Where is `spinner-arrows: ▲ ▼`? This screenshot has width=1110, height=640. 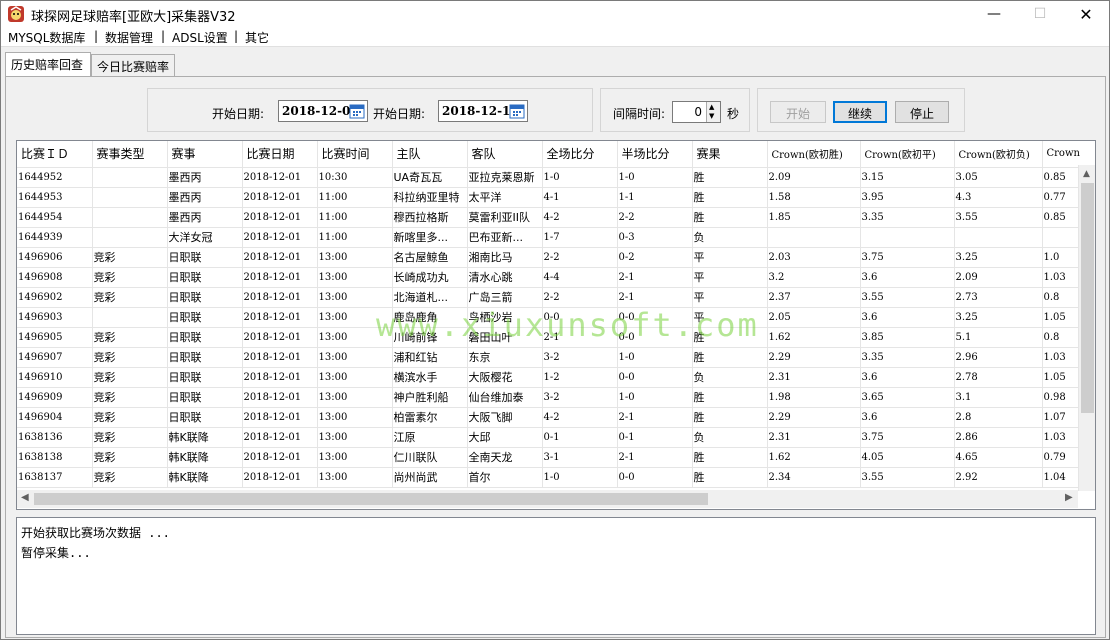 spinner-arrows: ▲ ▼ is located at coordinates (713, 112).